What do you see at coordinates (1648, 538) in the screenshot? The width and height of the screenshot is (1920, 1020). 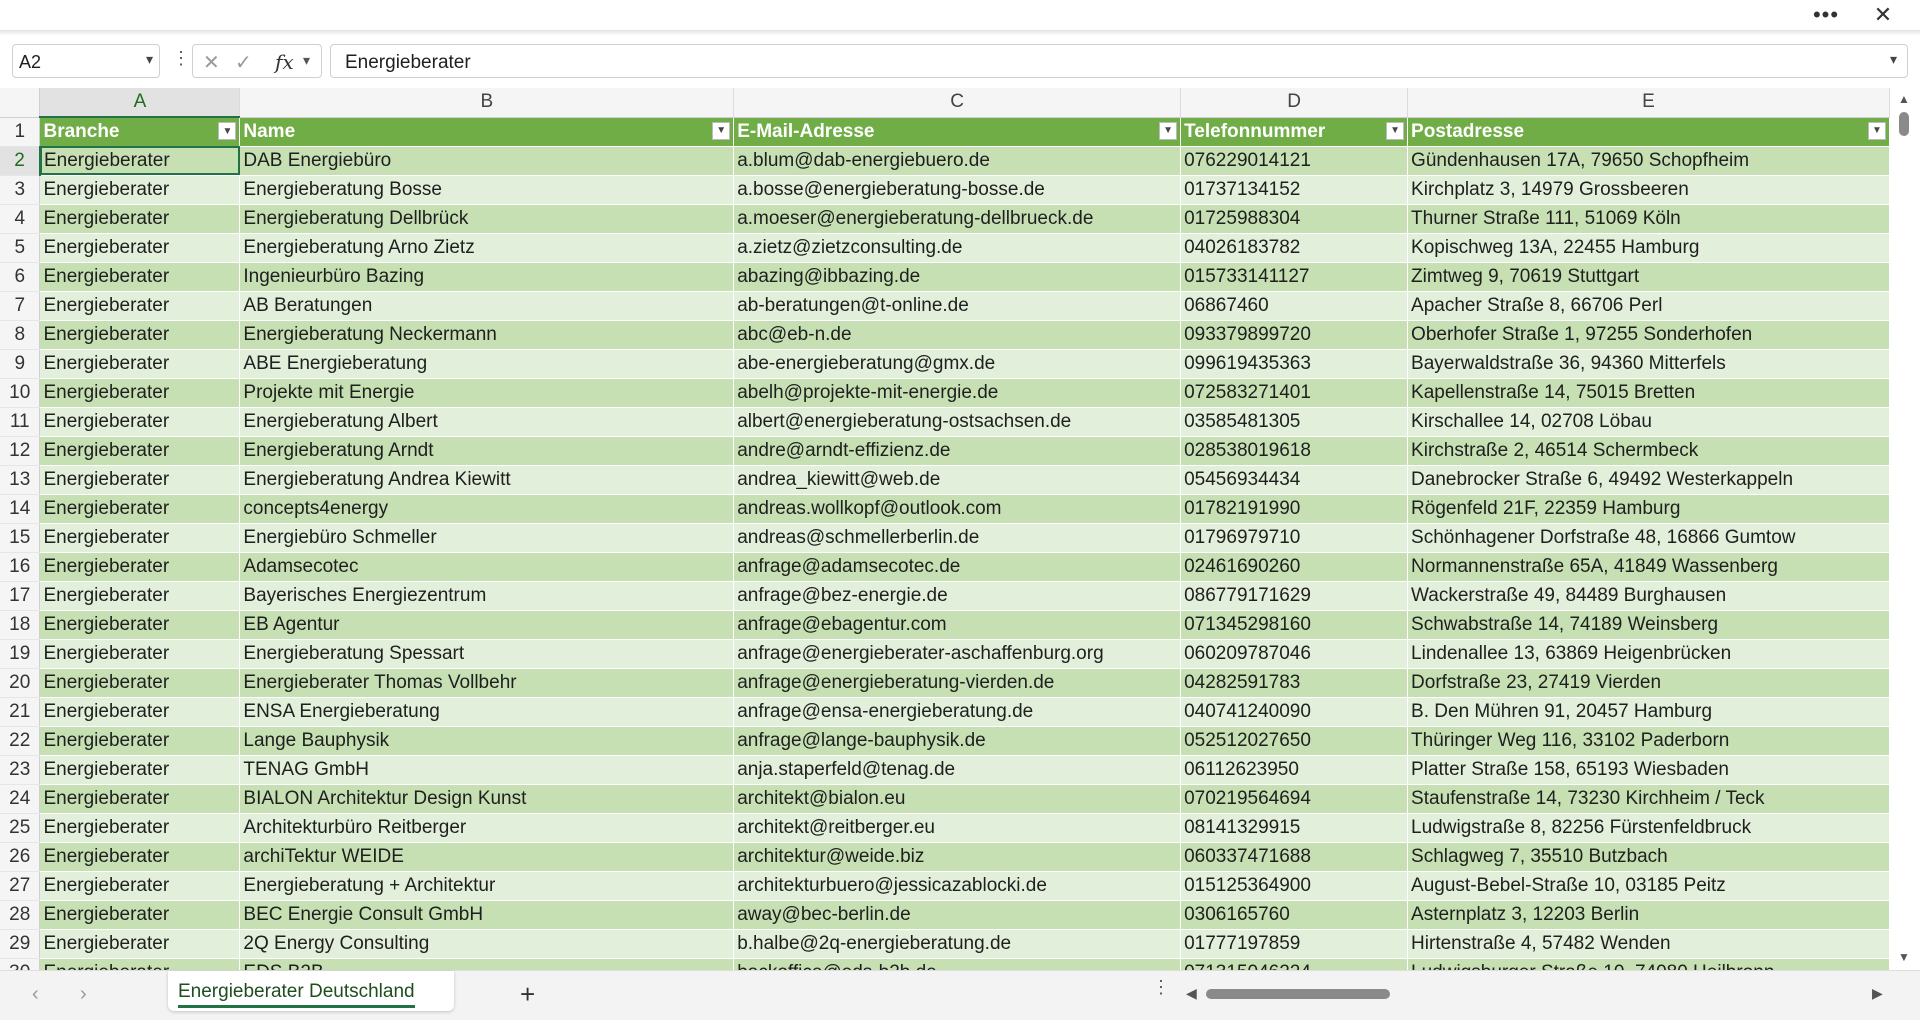 I see `cell-e: Schönhagener Dorfstraße 48, 16866 Gumtow` at bounding box center [1648, 538].